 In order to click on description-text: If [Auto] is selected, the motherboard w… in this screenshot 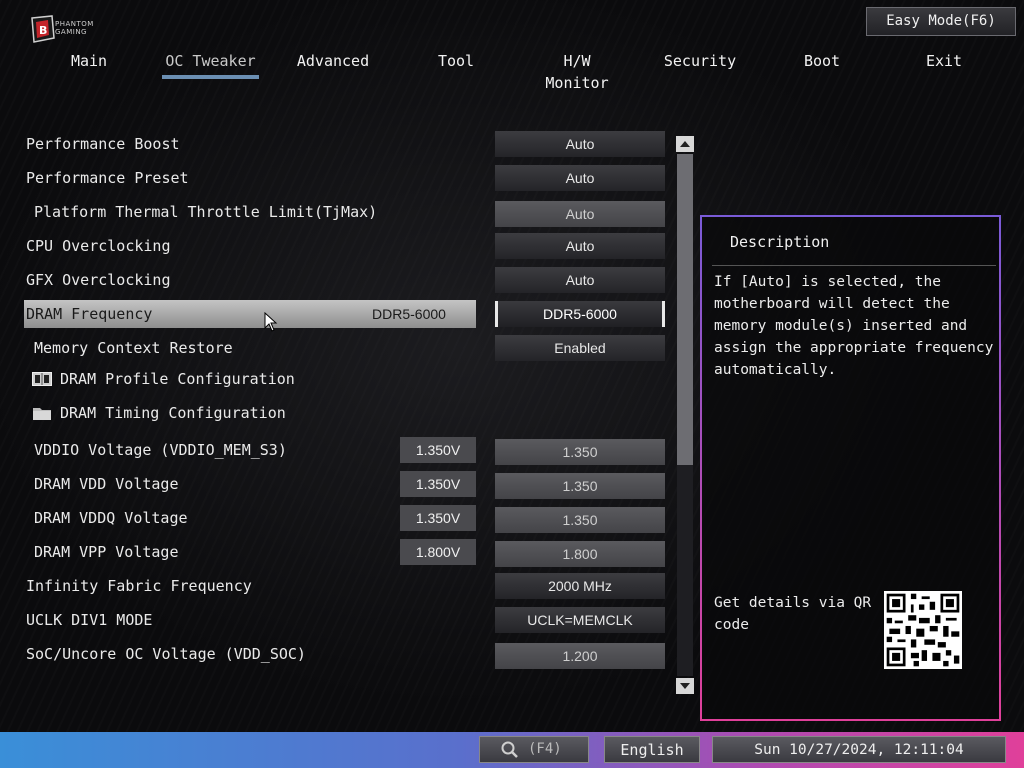, I will do `click(854, 326)`.